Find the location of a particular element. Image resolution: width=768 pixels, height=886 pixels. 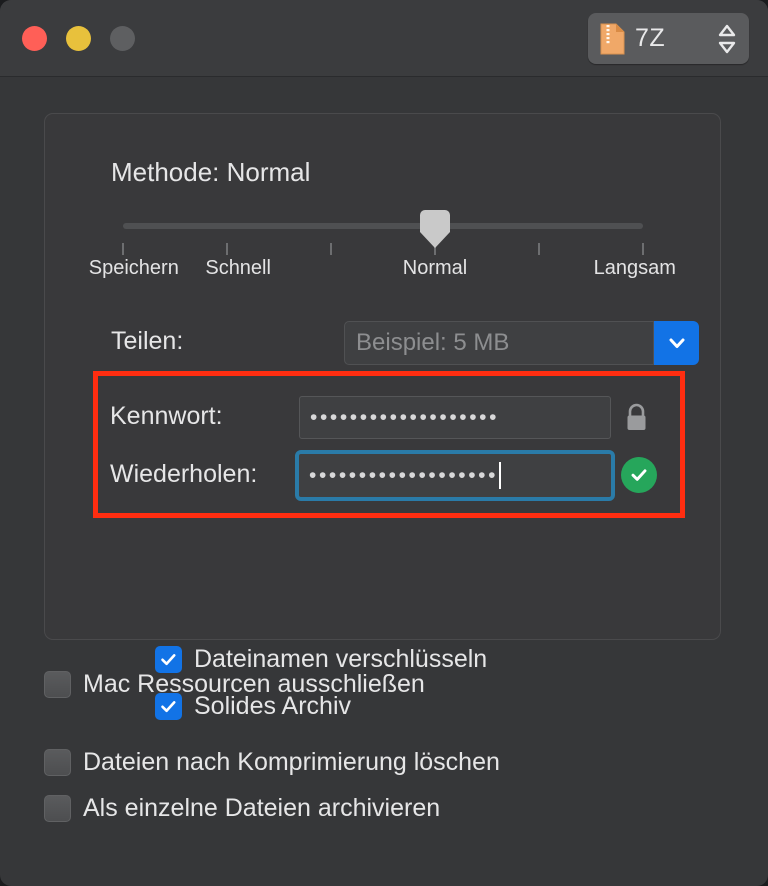

check-circle-icon is located at coordinates (639, 475).